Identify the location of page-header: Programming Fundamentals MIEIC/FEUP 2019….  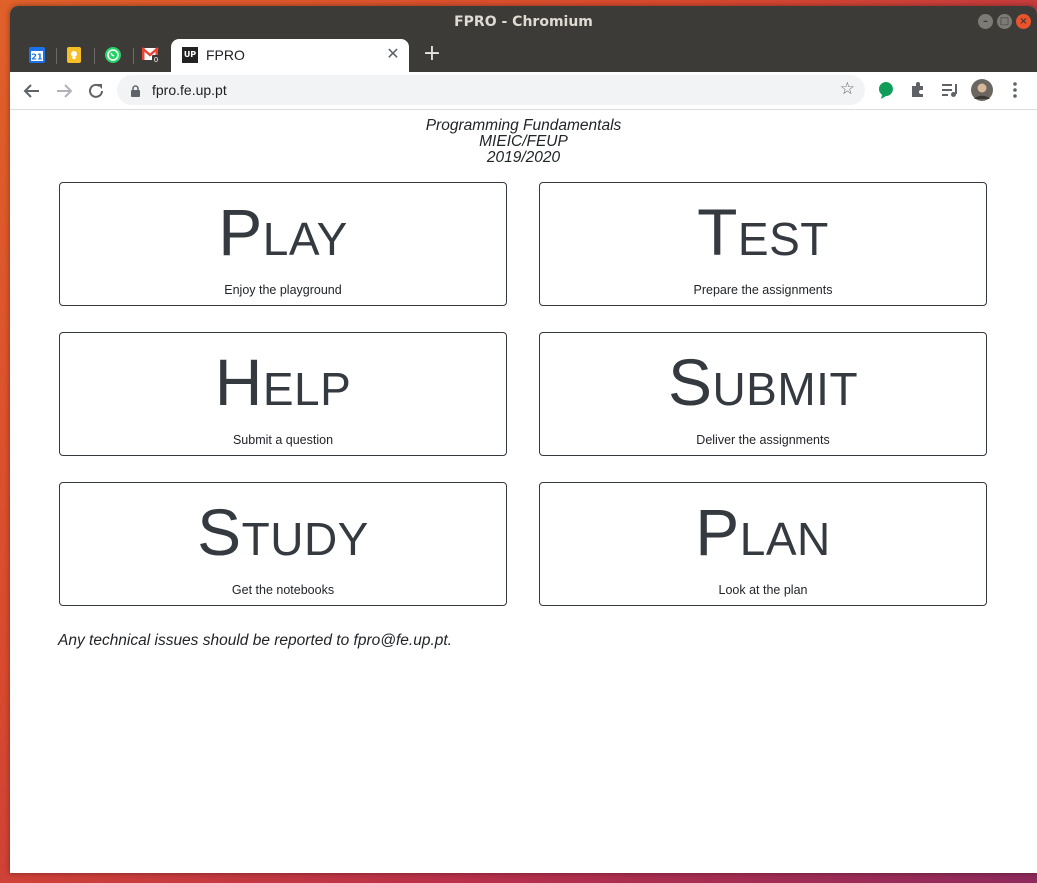
(523, 142).